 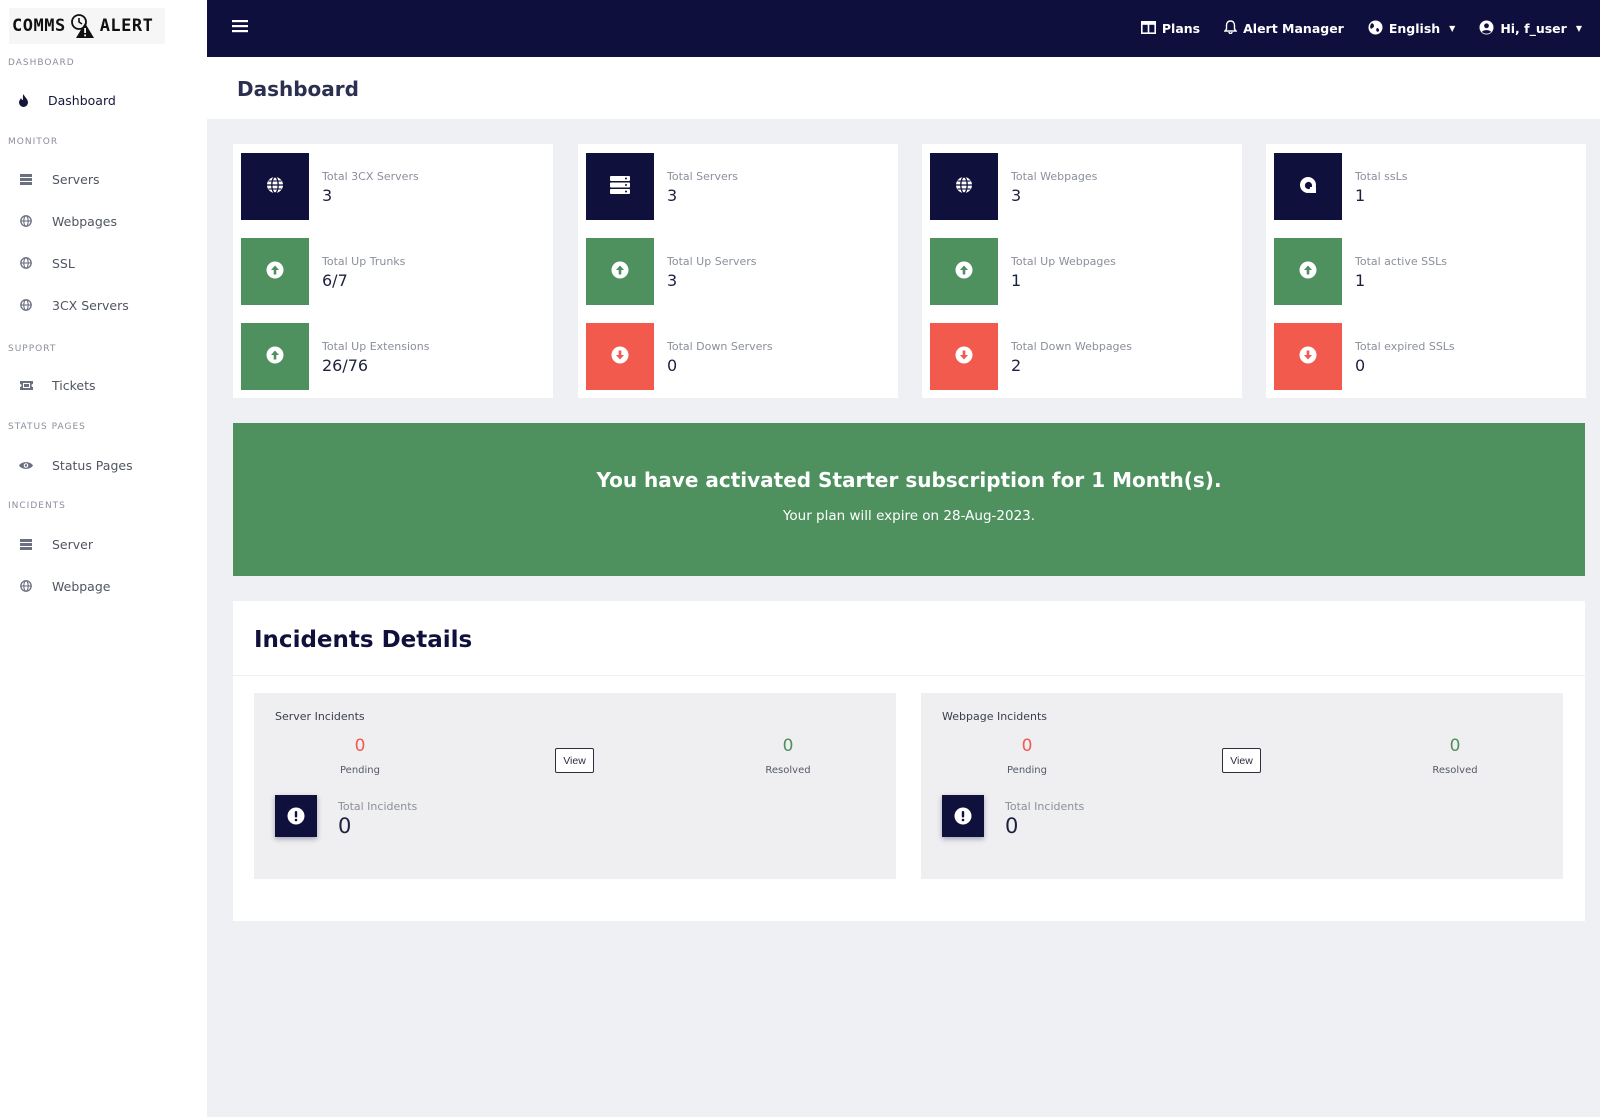 What do you see at coordinates (1424, 271) in the screenshot?
I see `stat-total-active-ssls: Total active SSLs 1` at bounding box center [1424, 271].